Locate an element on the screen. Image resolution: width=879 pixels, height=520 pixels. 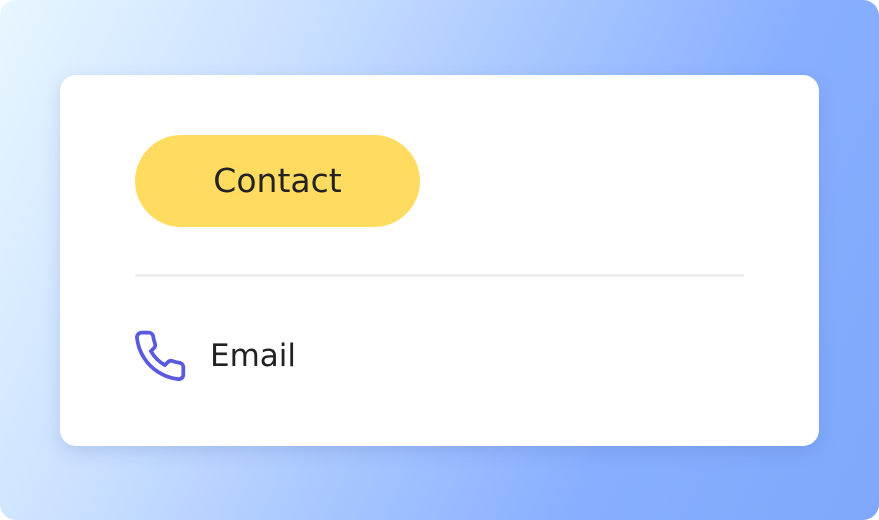
phone-icon is located at coordinates (160, 356).